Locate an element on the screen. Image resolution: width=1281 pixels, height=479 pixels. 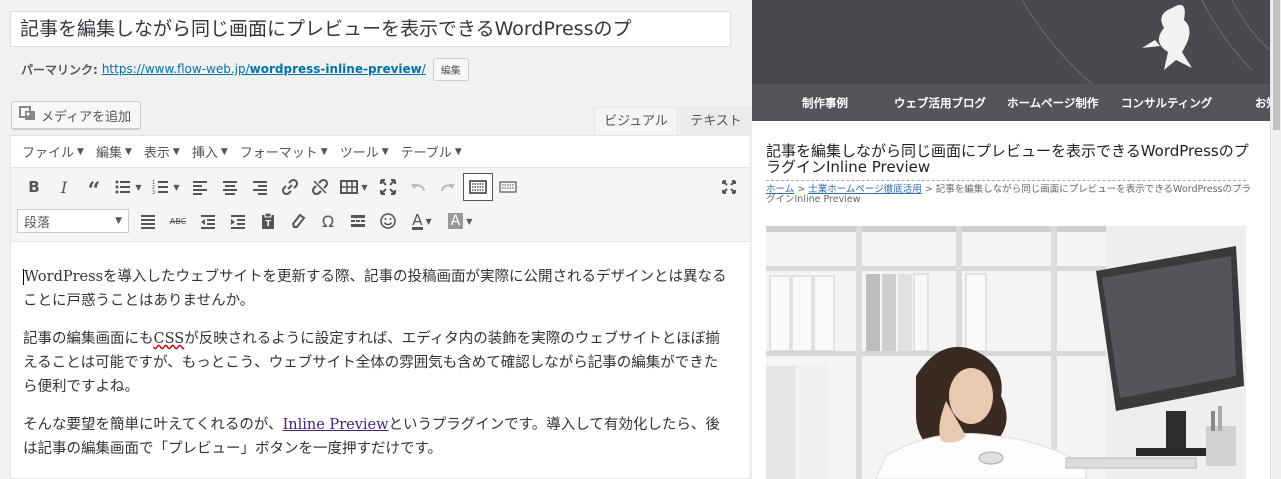
nav-homepage-production: ホームページ制作 is located at coordinates (1052, 103).